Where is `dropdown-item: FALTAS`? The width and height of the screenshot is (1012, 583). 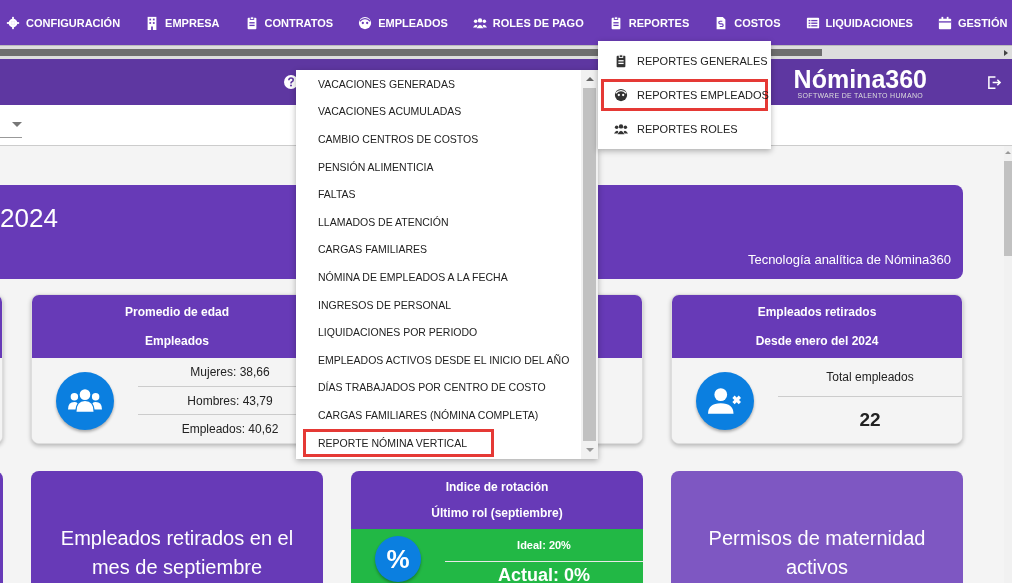
dropdown-item: FALTAS is located at coordinates (337, 194).